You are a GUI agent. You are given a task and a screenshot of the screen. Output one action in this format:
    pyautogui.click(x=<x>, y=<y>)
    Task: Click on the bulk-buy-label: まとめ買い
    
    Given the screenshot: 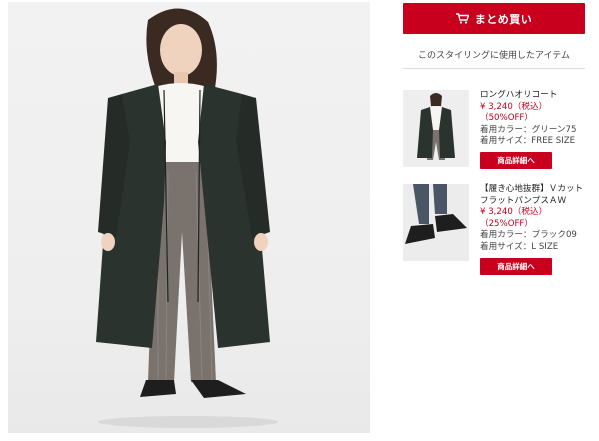 What is the action you would take?
    pyautogui.click(x=503, y=19)
    